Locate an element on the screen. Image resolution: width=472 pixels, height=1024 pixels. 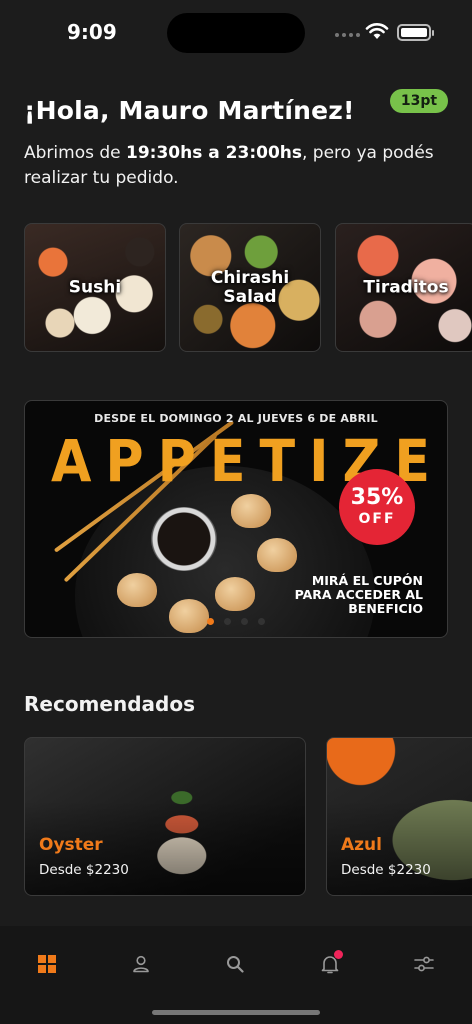
tab-home is located at coordinates (47, 964).